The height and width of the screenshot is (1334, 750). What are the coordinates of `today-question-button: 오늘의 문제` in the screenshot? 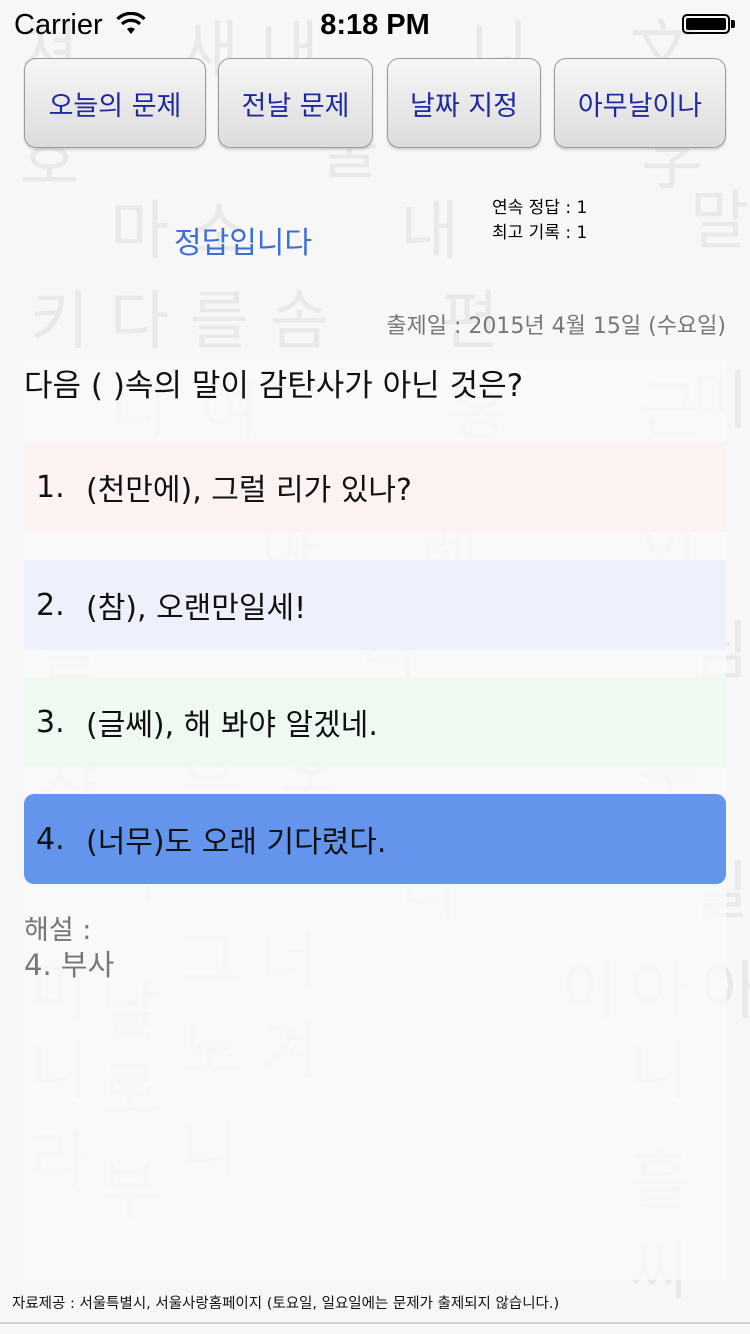 It's located at (115, 103).